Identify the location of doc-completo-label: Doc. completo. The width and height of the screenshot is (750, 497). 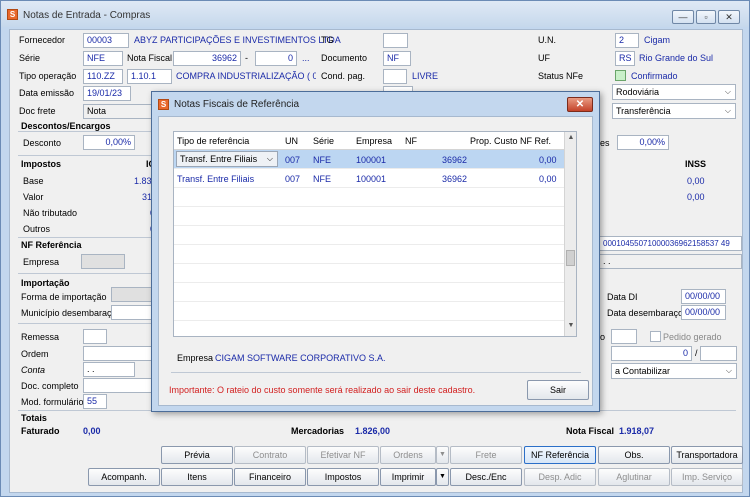
(50, 386).